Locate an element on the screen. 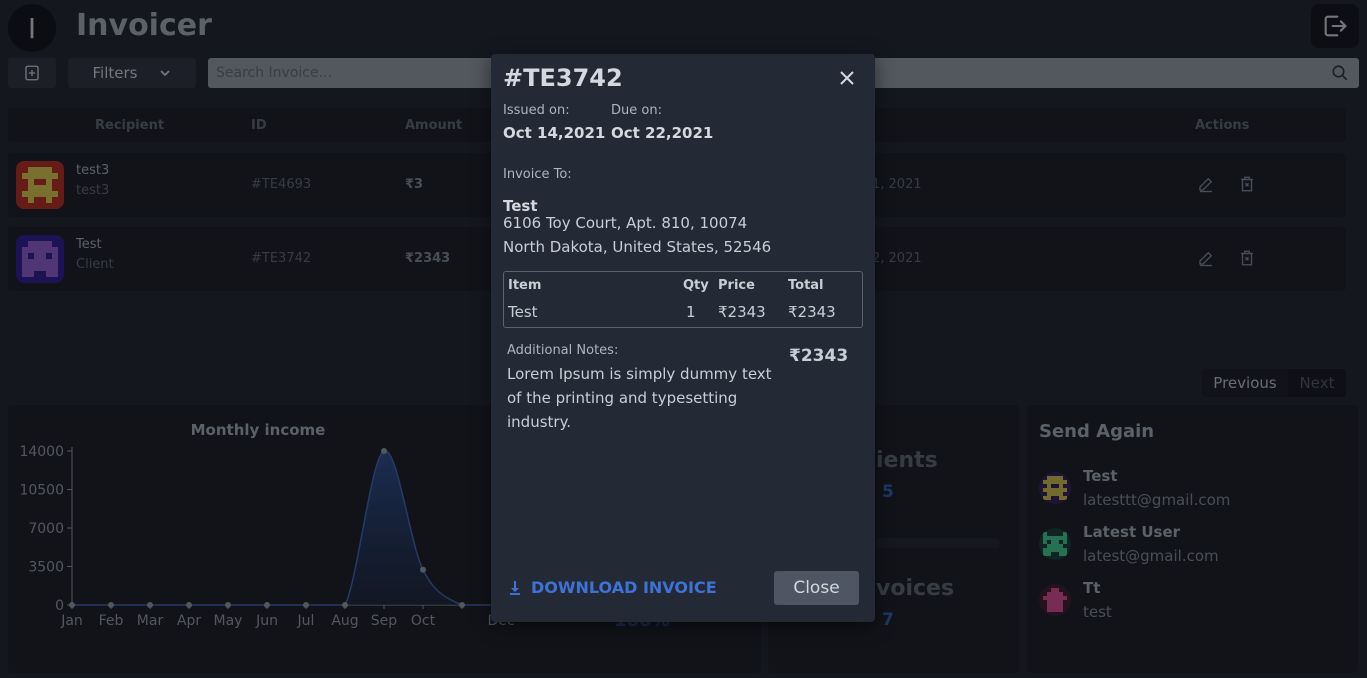 The image size is (1367, 678). close-icon is located at coordinates (847, 78).